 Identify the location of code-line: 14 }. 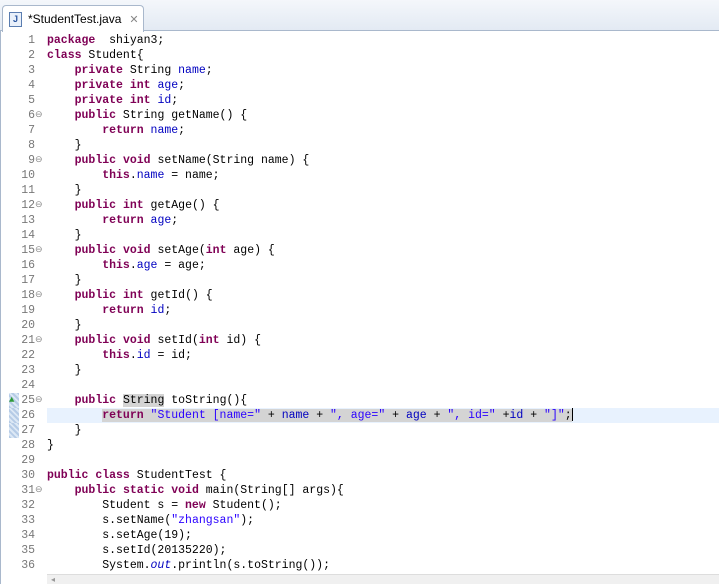
(360, 235).